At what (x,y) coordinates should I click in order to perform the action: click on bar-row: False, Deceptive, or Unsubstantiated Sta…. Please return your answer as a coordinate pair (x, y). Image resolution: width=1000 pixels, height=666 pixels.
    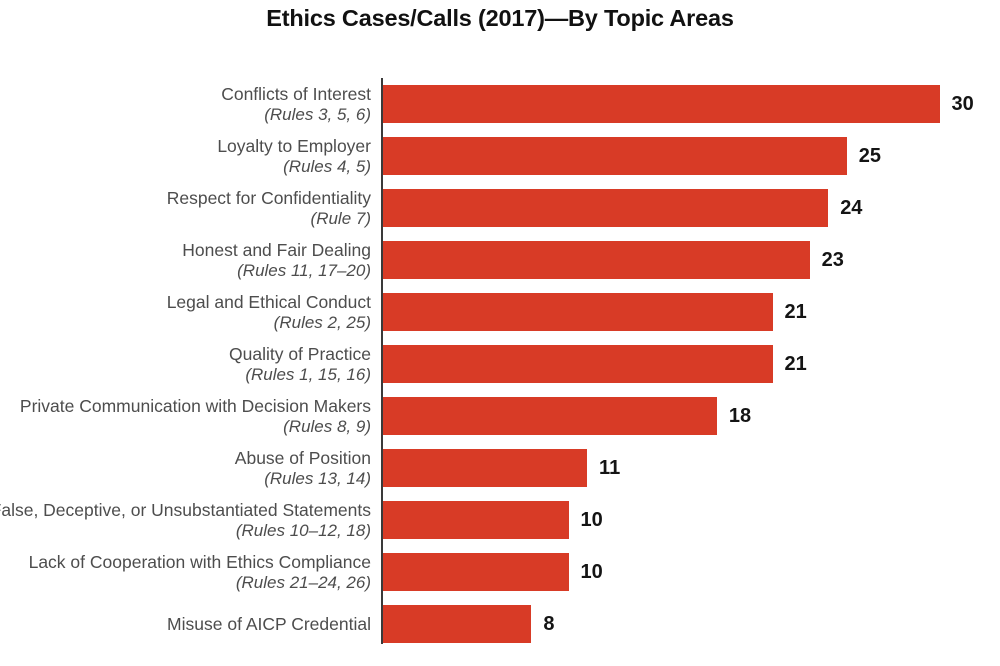
    Looking at the image, I should click on (500, 520).